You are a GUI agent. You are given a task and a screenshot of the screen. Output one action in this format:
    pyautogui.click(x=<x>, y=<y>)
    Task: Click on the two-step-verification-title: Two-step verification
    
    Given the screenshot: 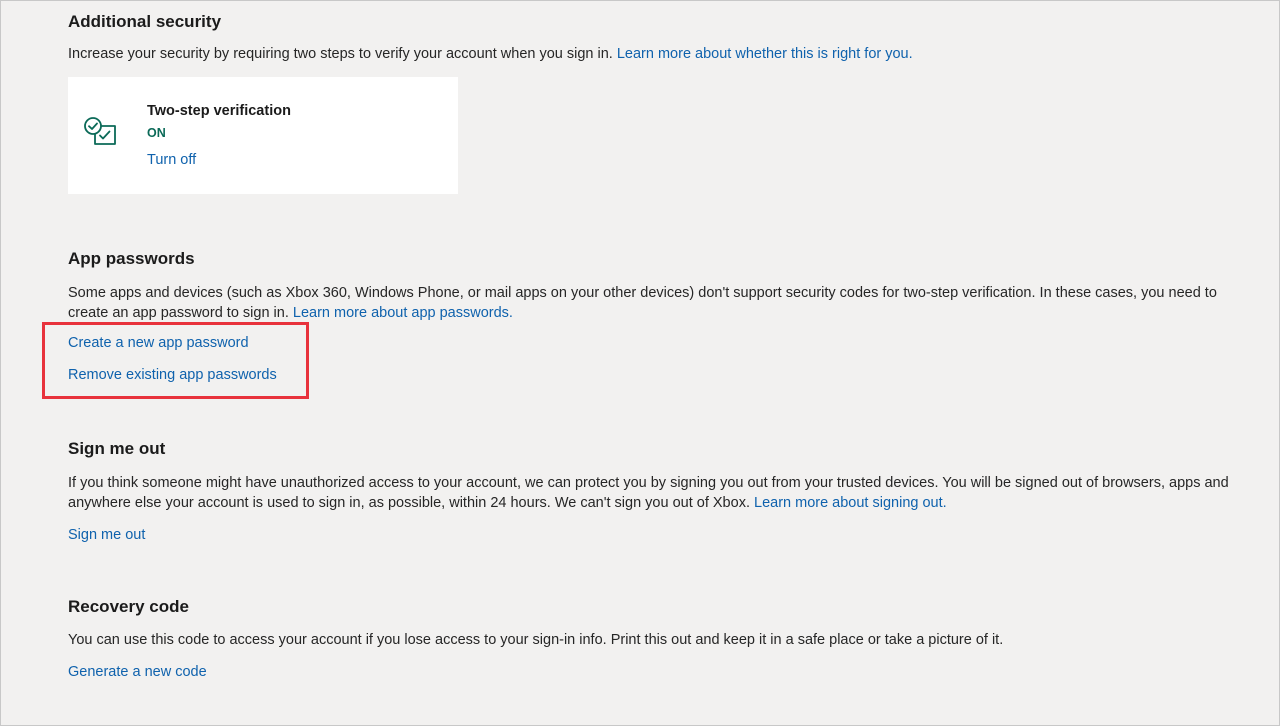 What is the action you would take?
    pyautogui.click(x=219, y=111)
    